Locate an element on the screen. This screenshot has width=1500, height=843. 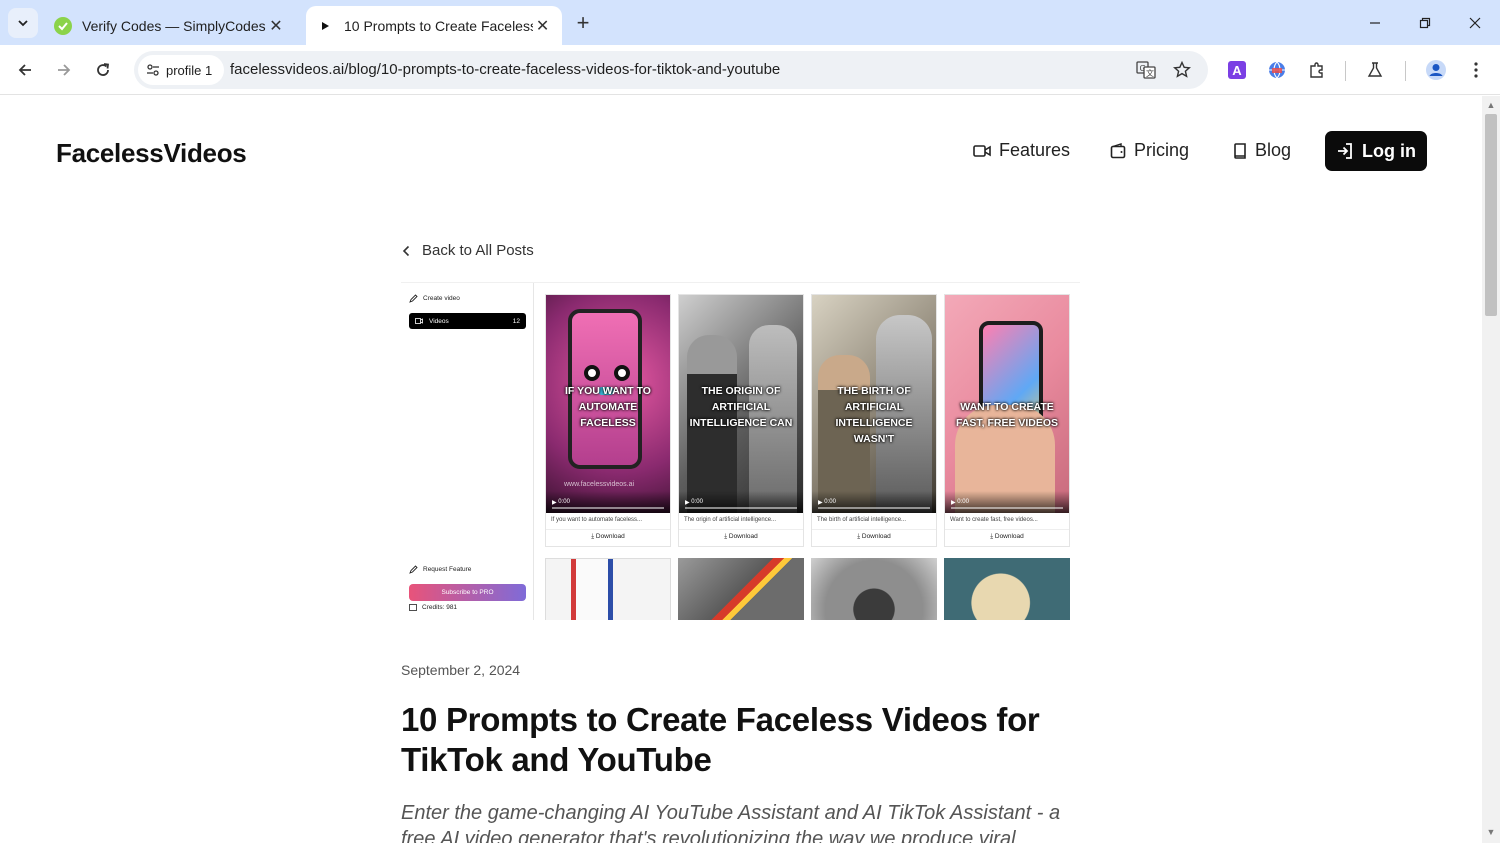
extension-a-button: A is located at coordinates (1237, 70).